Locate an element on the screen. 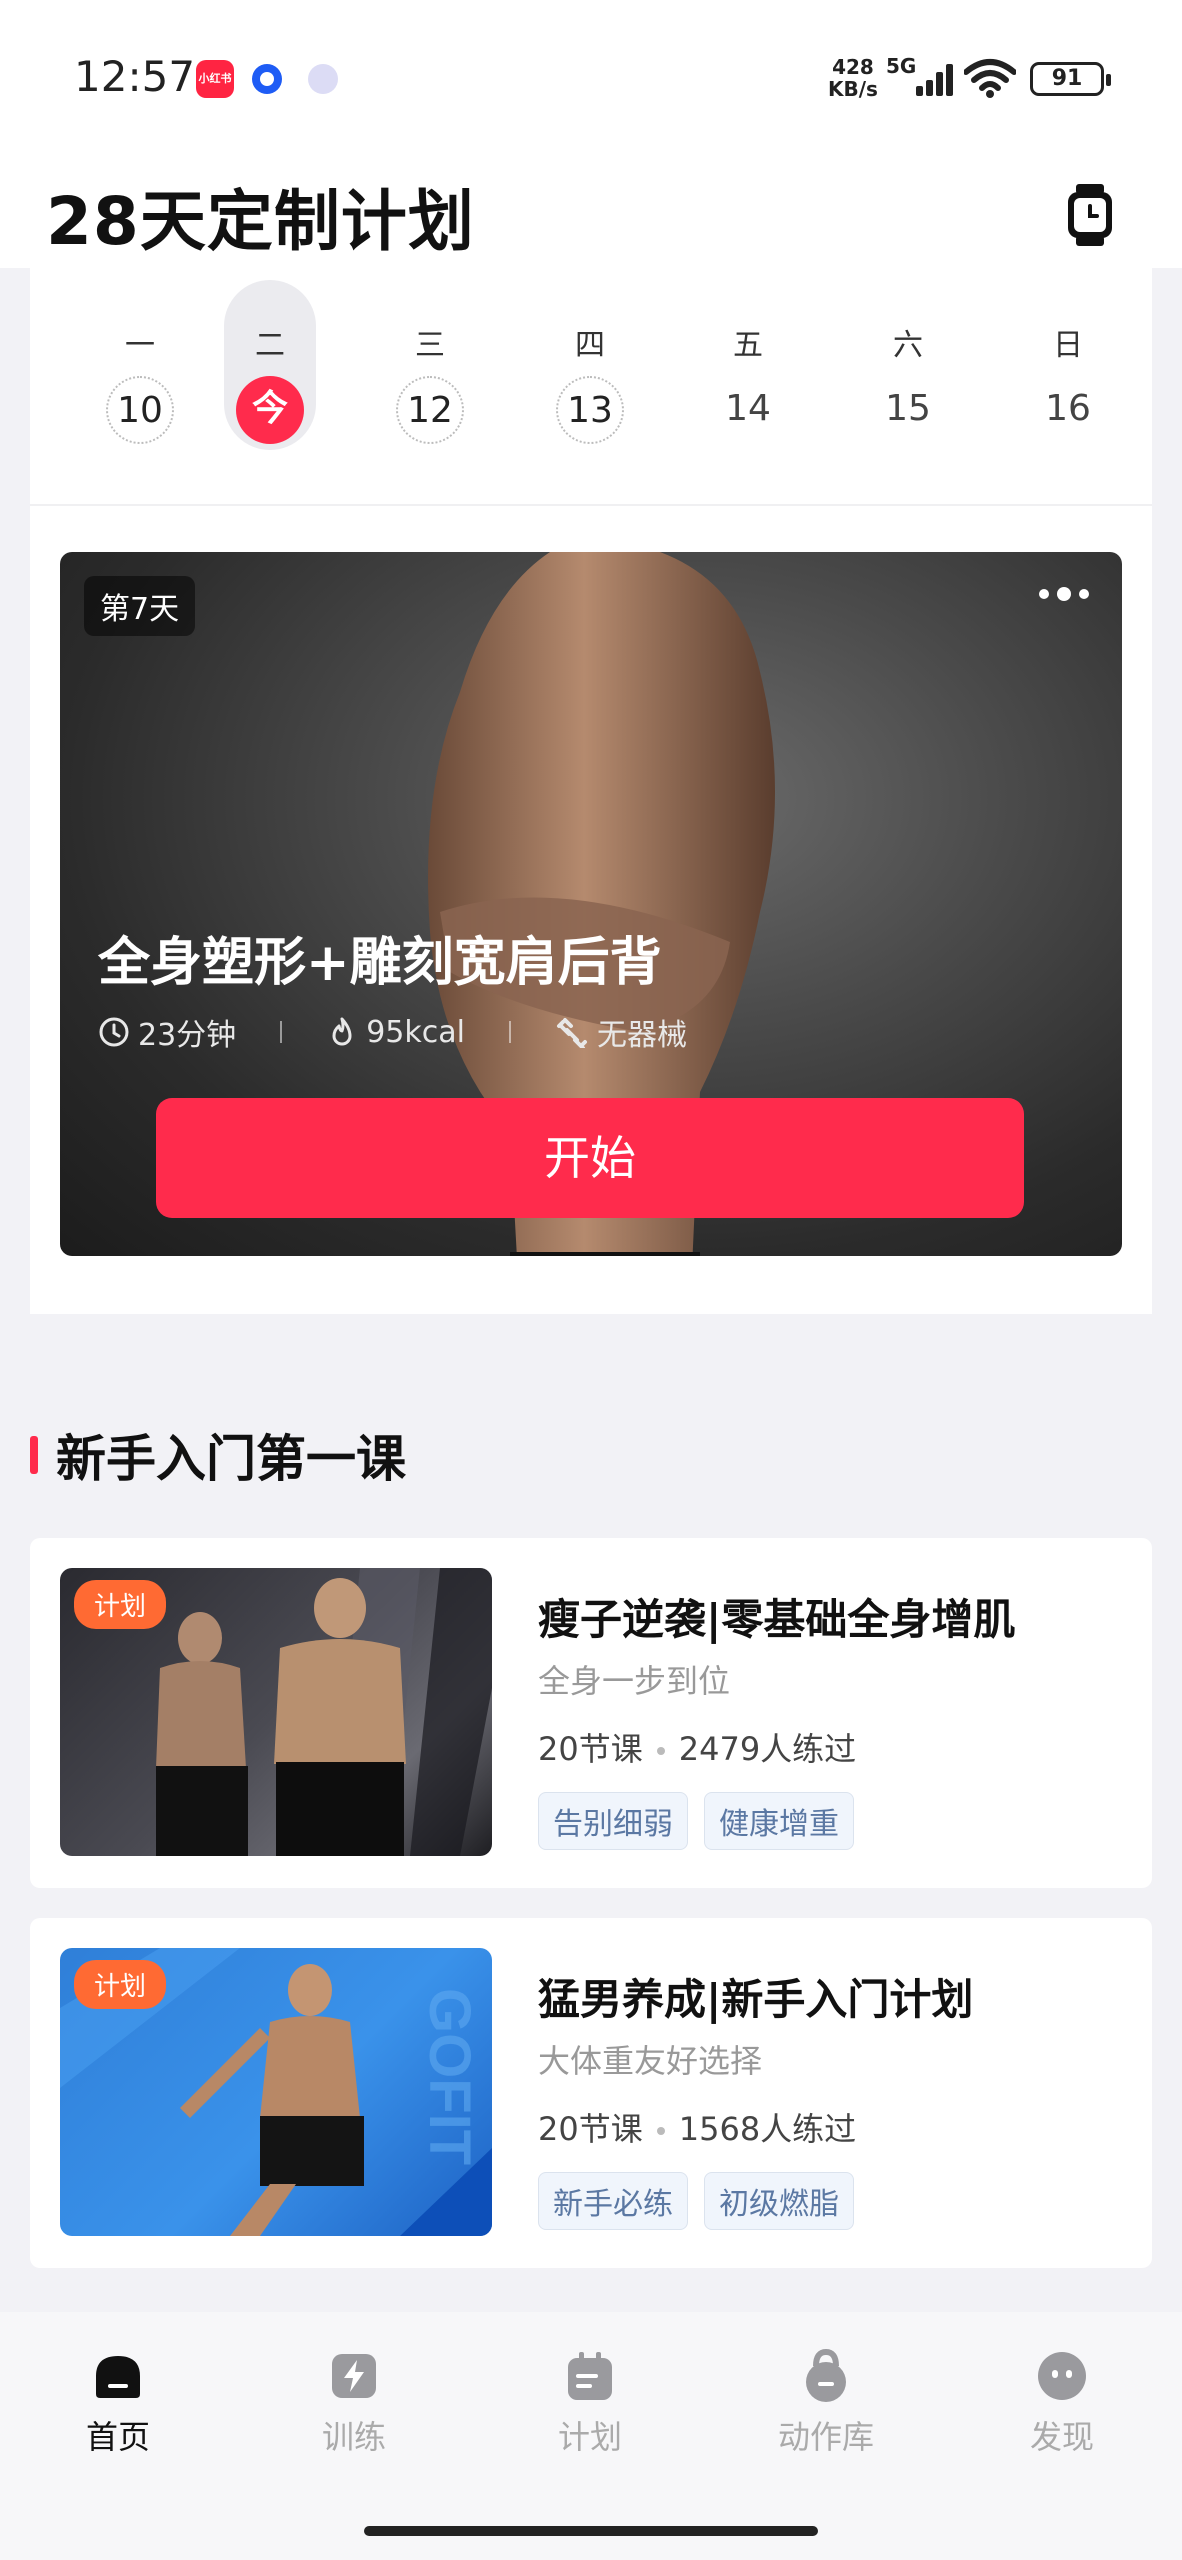 This screenshot has width=1182, height=2560. course-subtitle: 全身一步到位 is located at coordinates (634, 1681).